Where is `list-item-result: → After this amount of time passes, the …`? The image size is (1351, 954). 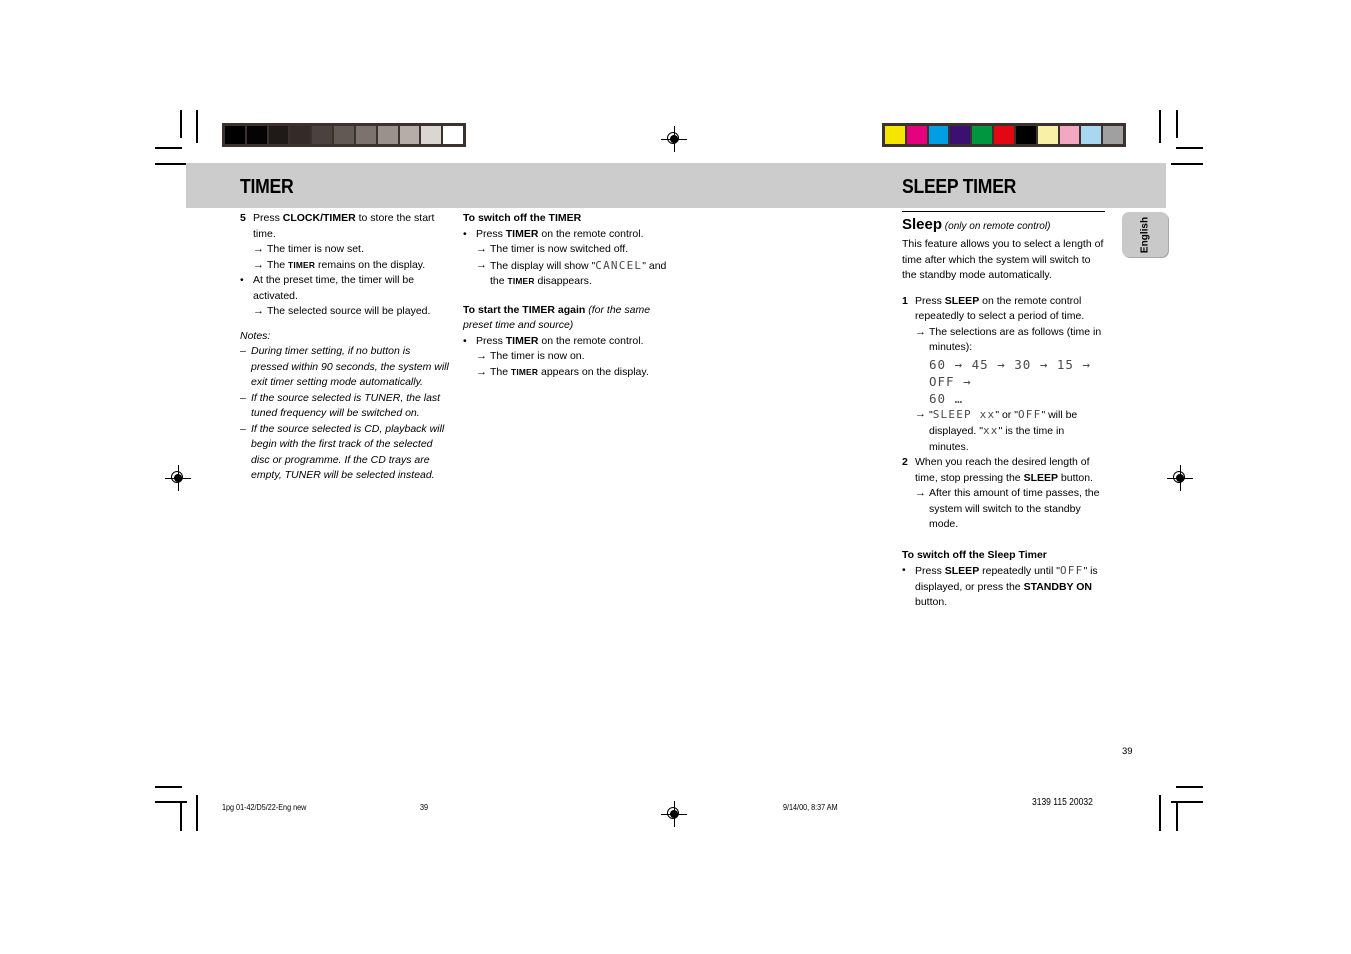 list-item-result: → After this amount of time passes, the … is located at coordinates (1010, 509).